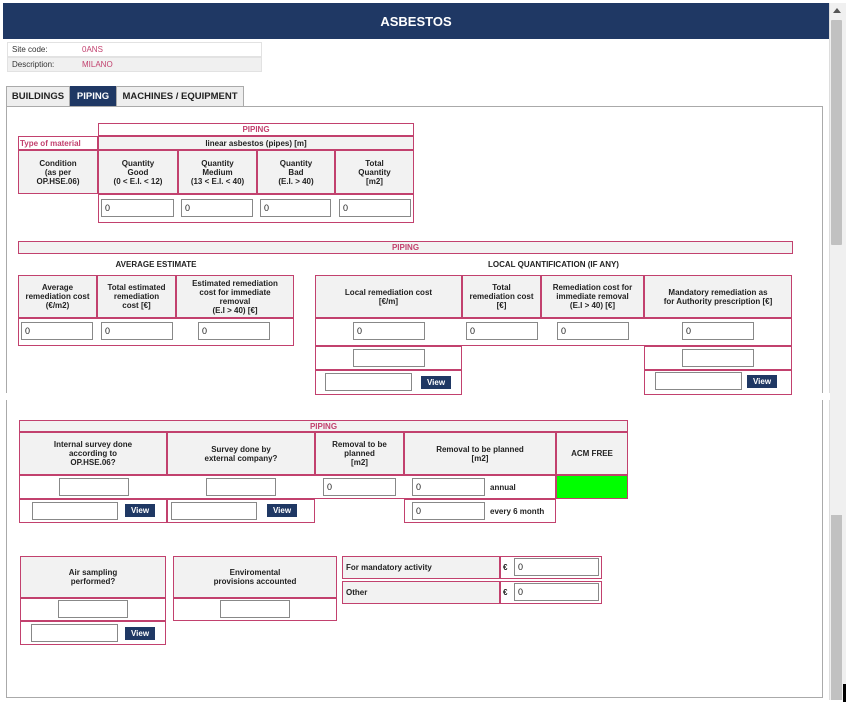  What do you see at coordinates (140, 633) in the screenshot?
I see `air-sampling-view-button: View` at bounding box center [140, 633].